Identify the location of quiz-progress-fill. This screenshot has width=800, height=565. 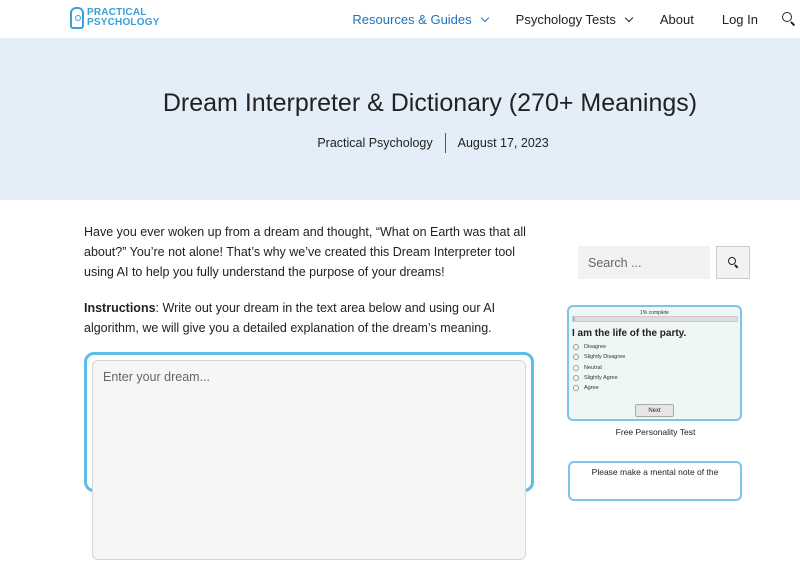
(574, 319).